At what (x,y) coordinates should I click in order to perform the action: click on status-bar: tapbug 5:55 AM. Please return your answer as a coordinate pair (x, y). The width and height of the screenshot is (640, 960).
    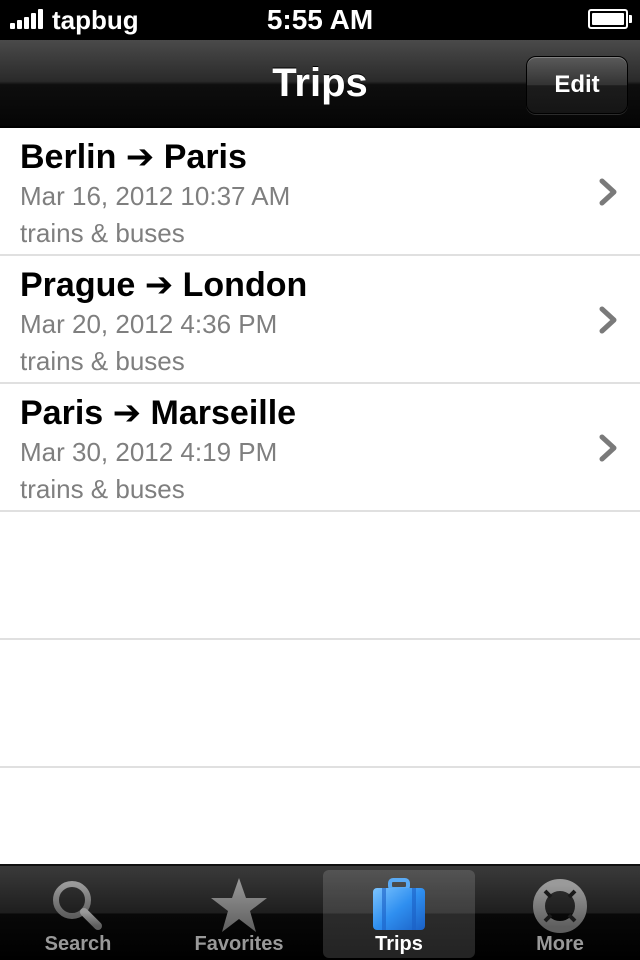
    Looking at the image, I should click on (320, 20).